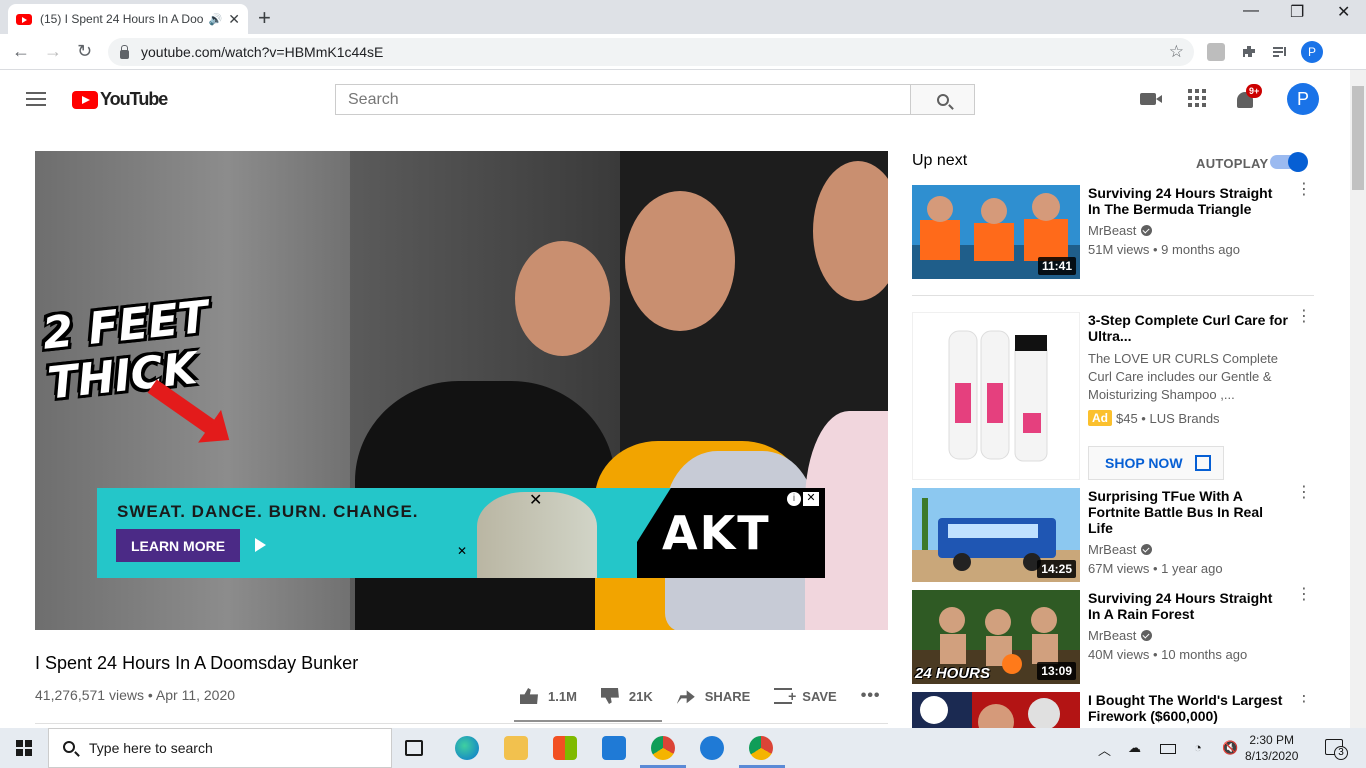  I want to click on video-meta: 41,276,571 views • Apr 11, 2020, so click(135, 695).